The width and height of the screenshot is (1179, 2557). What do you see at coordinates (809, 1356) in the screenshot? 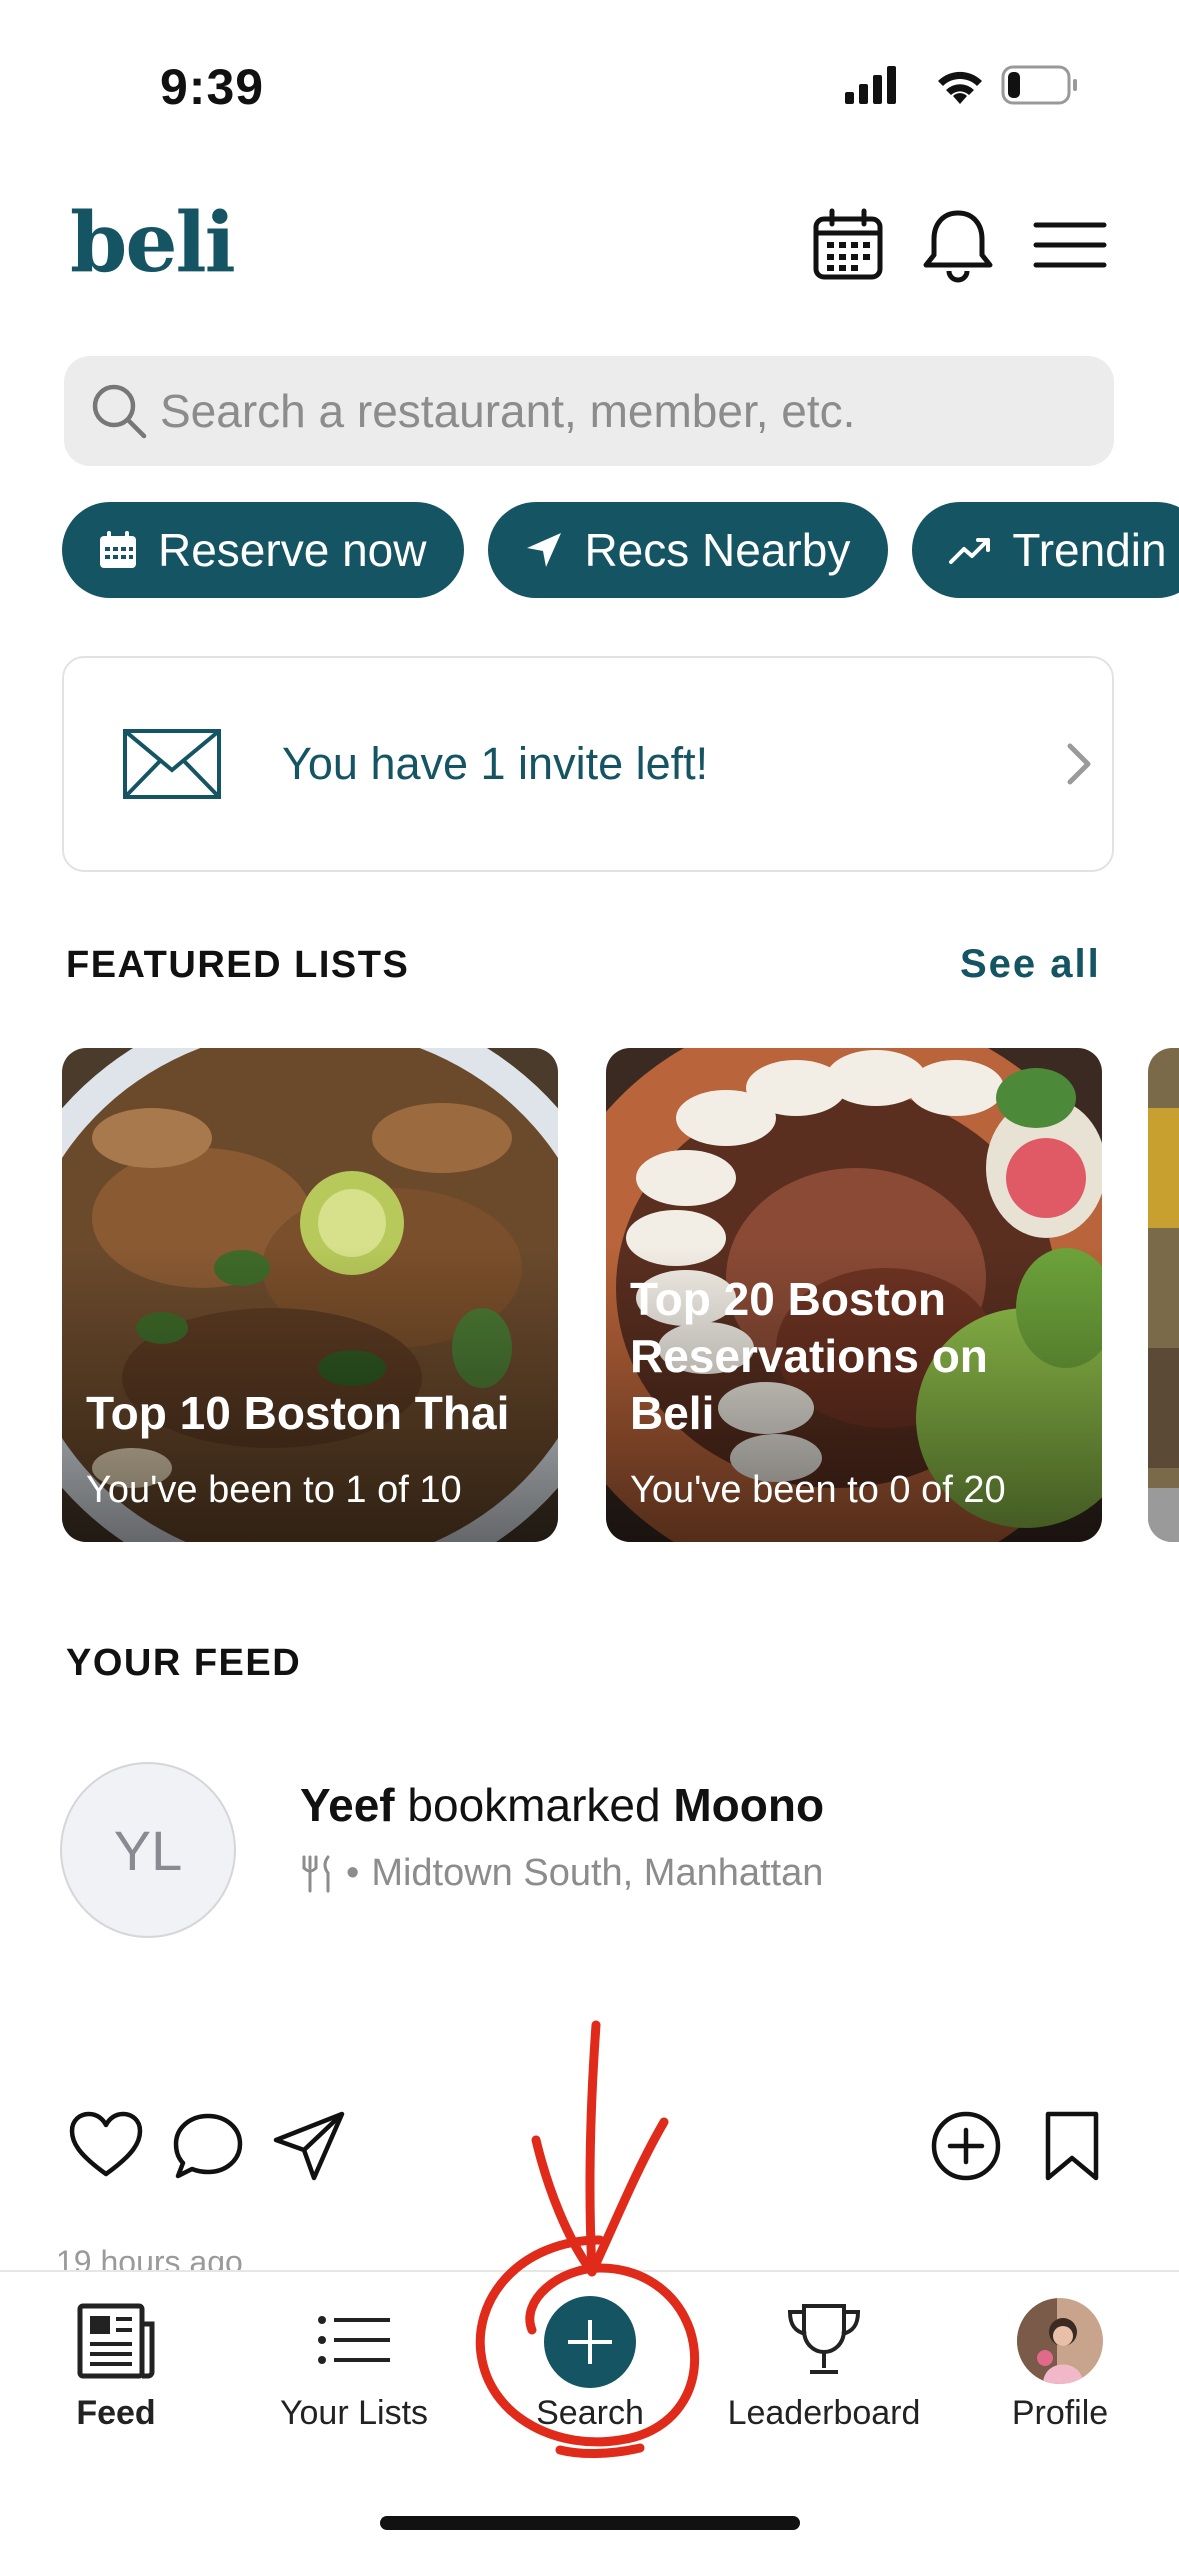
I see `card-title: Top 20 Boston Reservations on Beli` at bounding box center [809, 1356].